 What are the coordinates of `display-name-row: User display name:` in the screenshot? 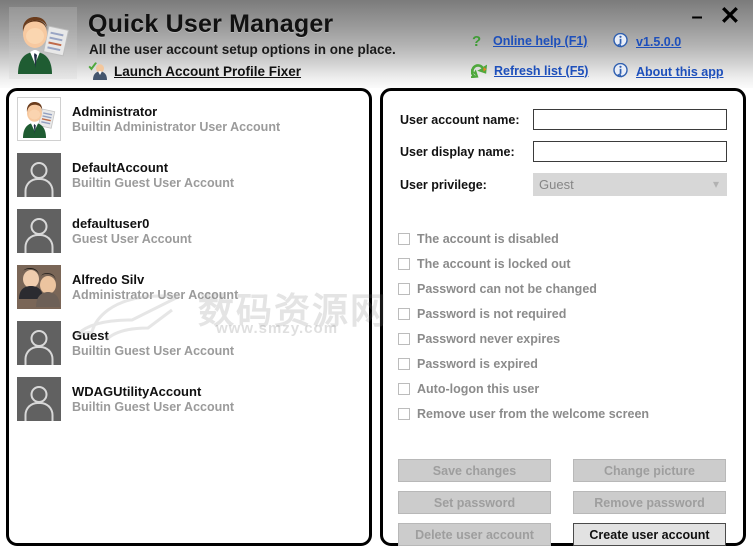 It's located at (563, 151).